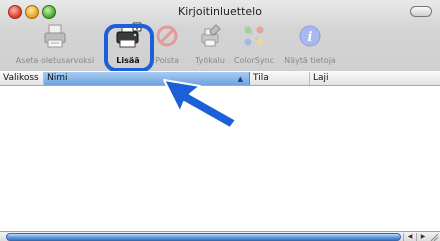 Image resolution: width=440 pixels, height=241 pixels. What do you see at coordinates (211, 35) in the screenshot?
I see `utility-icon` at bounding box center [211, 35].